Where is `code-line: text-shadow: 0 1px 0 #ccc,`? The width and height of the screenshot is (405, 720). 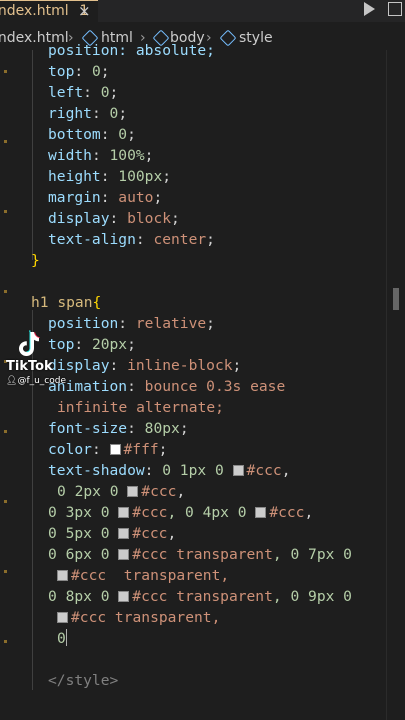
code-line: text-shadow: 0 1px 0 #ccc, is located at coordinates (169, 470).